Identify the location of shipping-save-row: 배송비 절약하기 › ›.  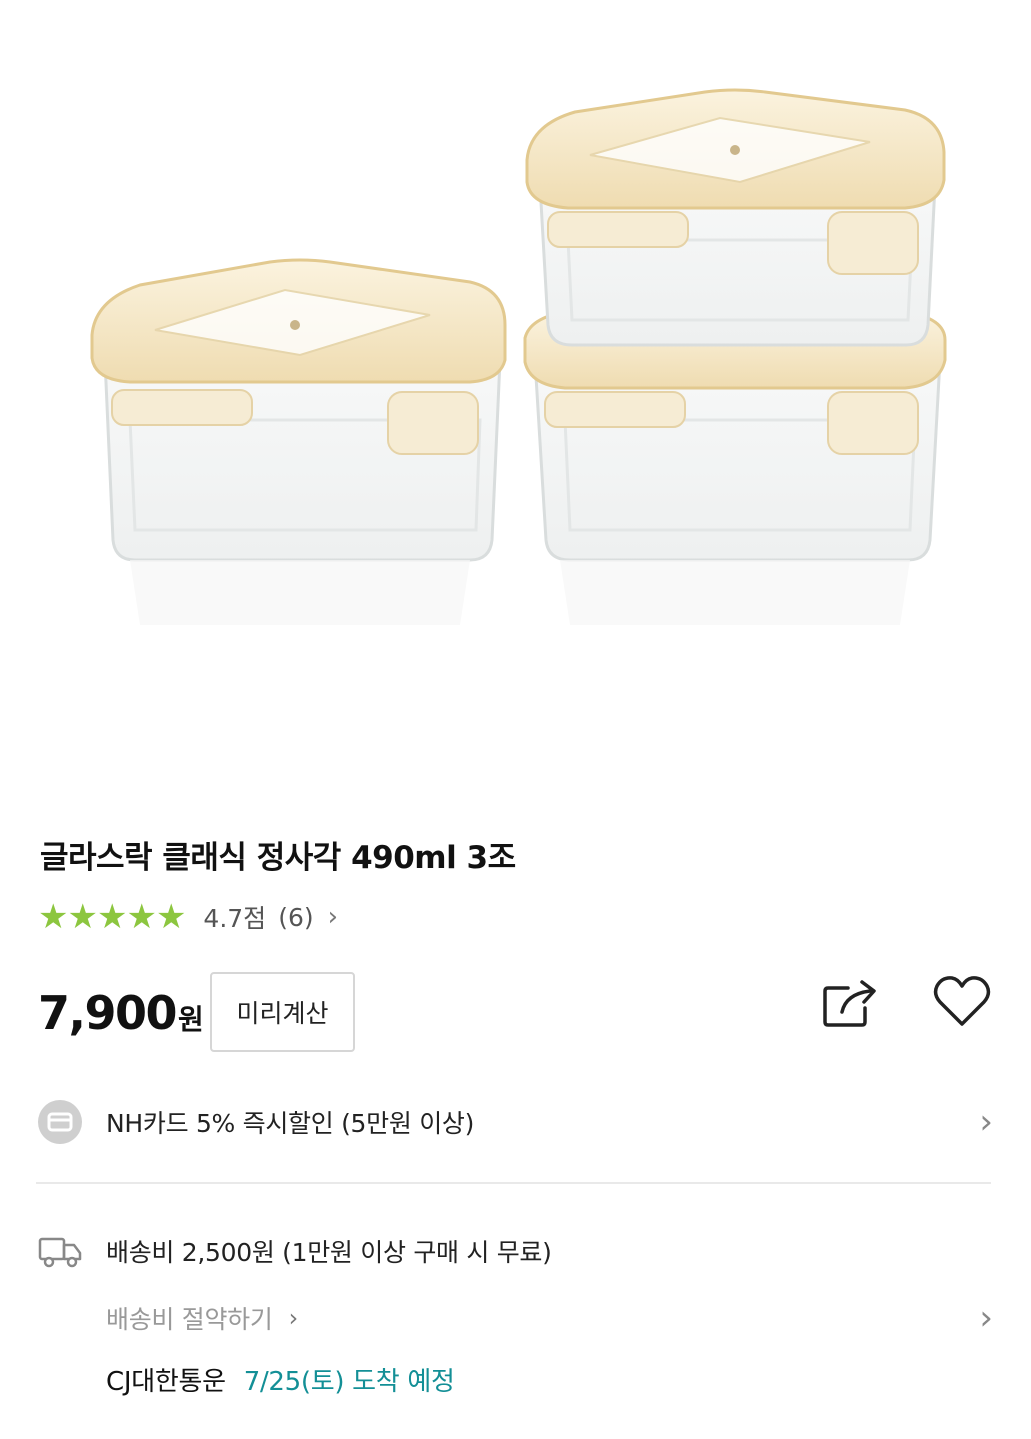
(515, 1318).